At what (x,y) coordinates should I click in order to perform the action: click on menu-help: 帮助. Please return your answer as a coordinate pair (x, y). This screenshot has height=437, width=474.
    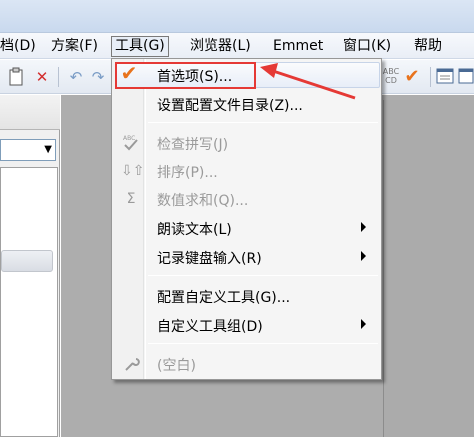
    Looking at the image, I should click on (428, 46).